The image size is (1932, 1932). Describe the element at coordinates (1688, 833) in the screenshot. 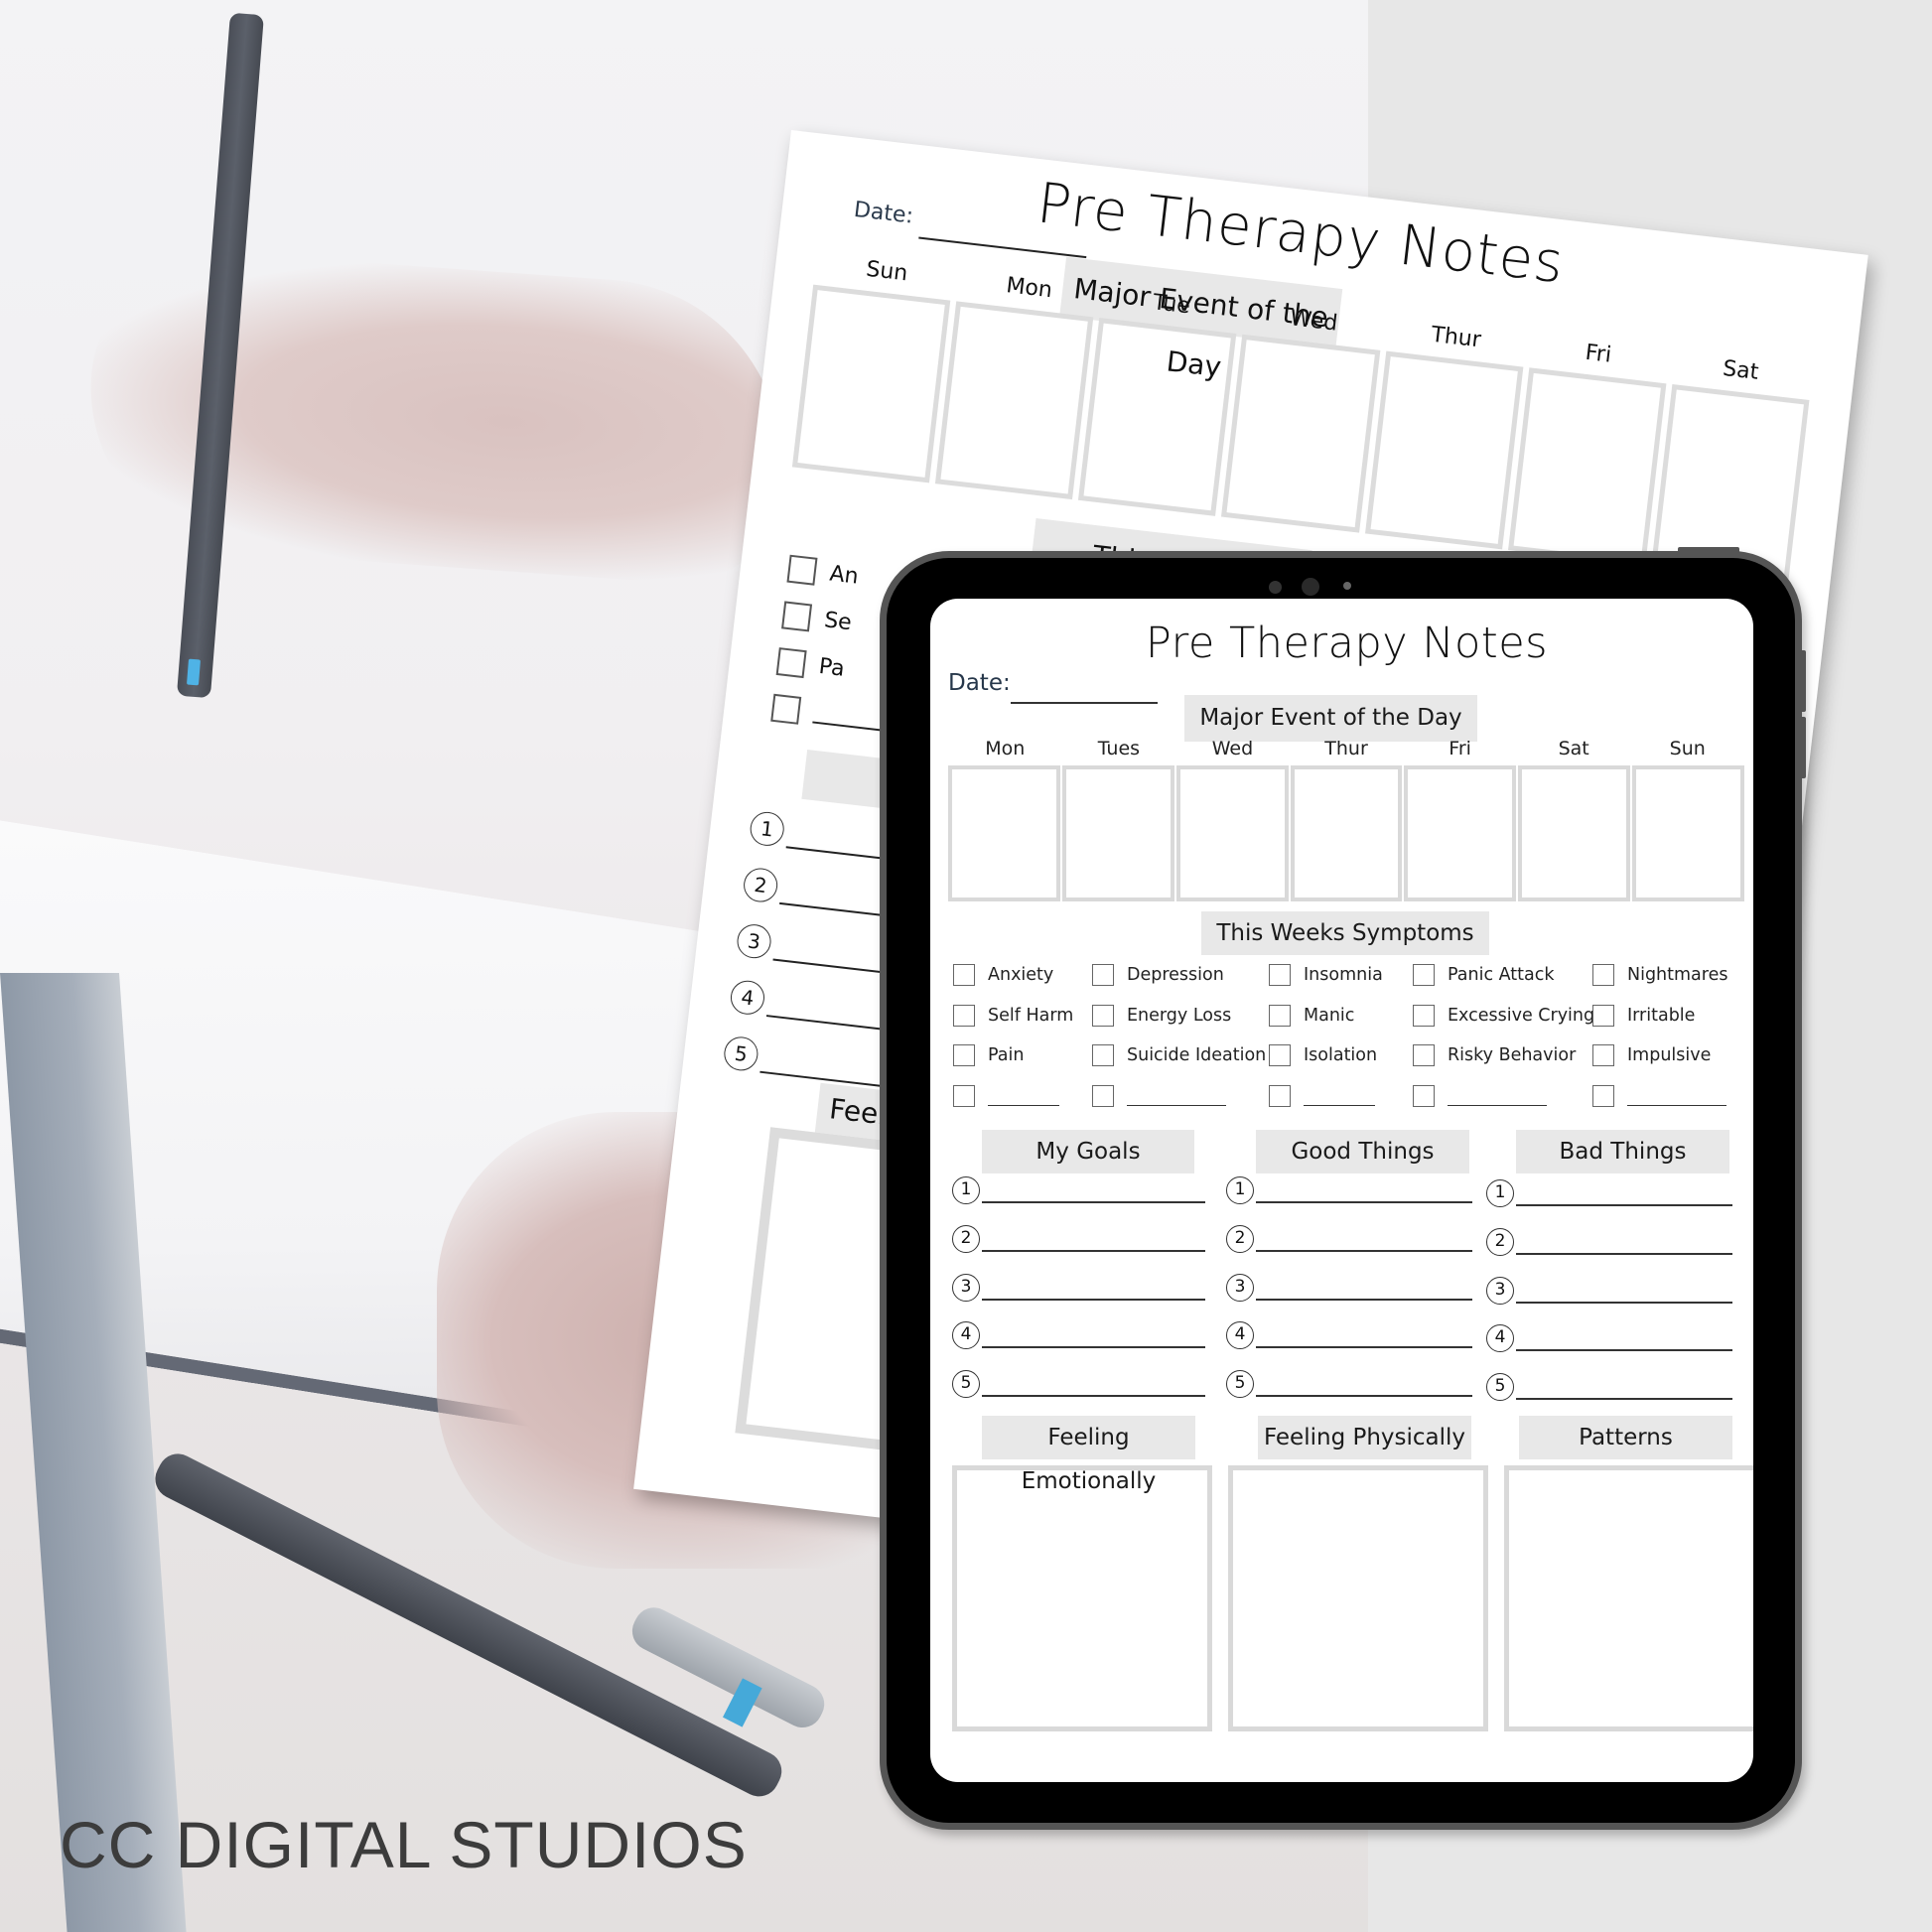

I see `day-box-sun` at that location.